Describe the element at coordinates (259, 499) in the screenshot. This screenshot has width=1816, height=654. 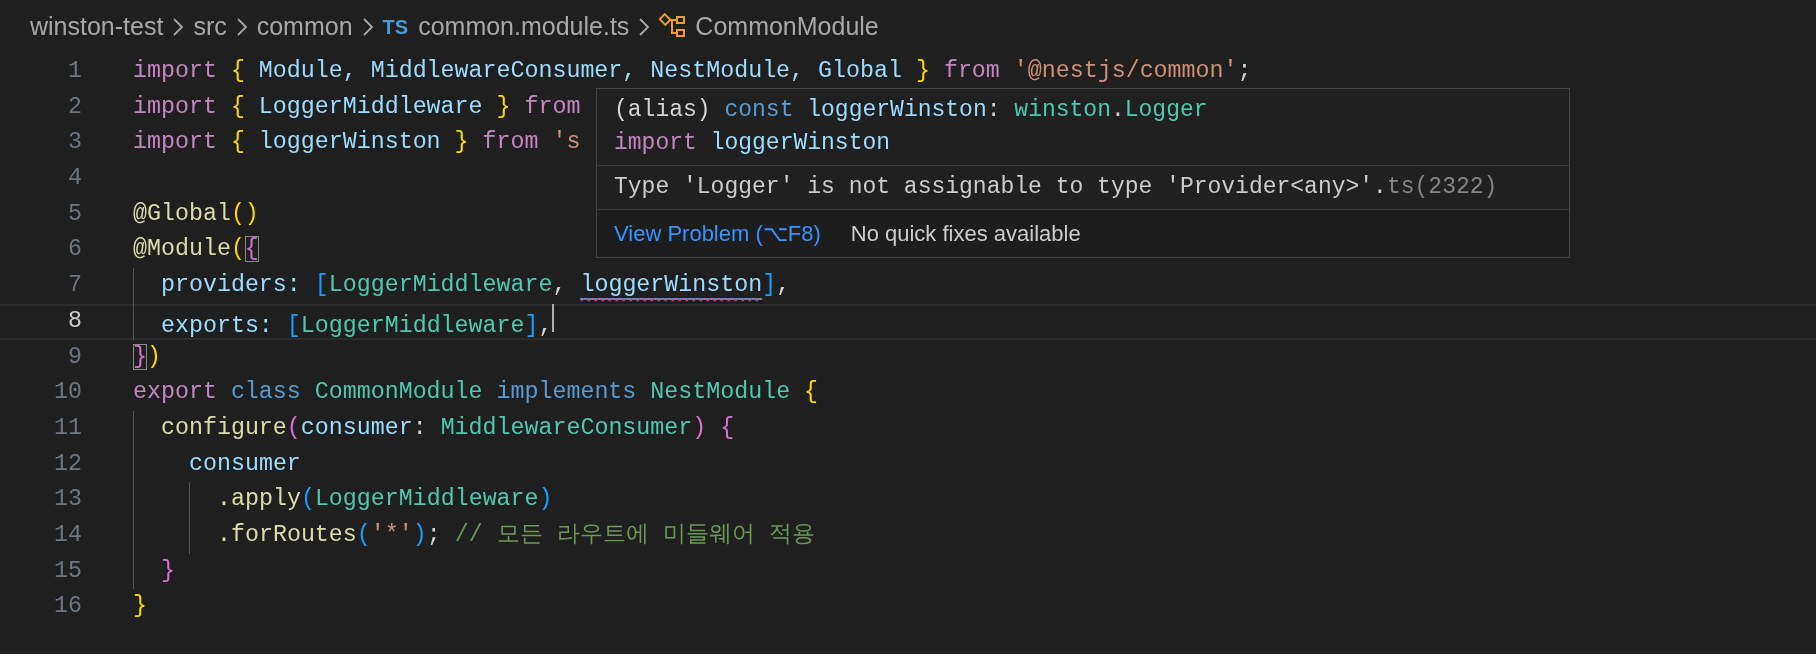
I see `function-name: .apply` at that location.